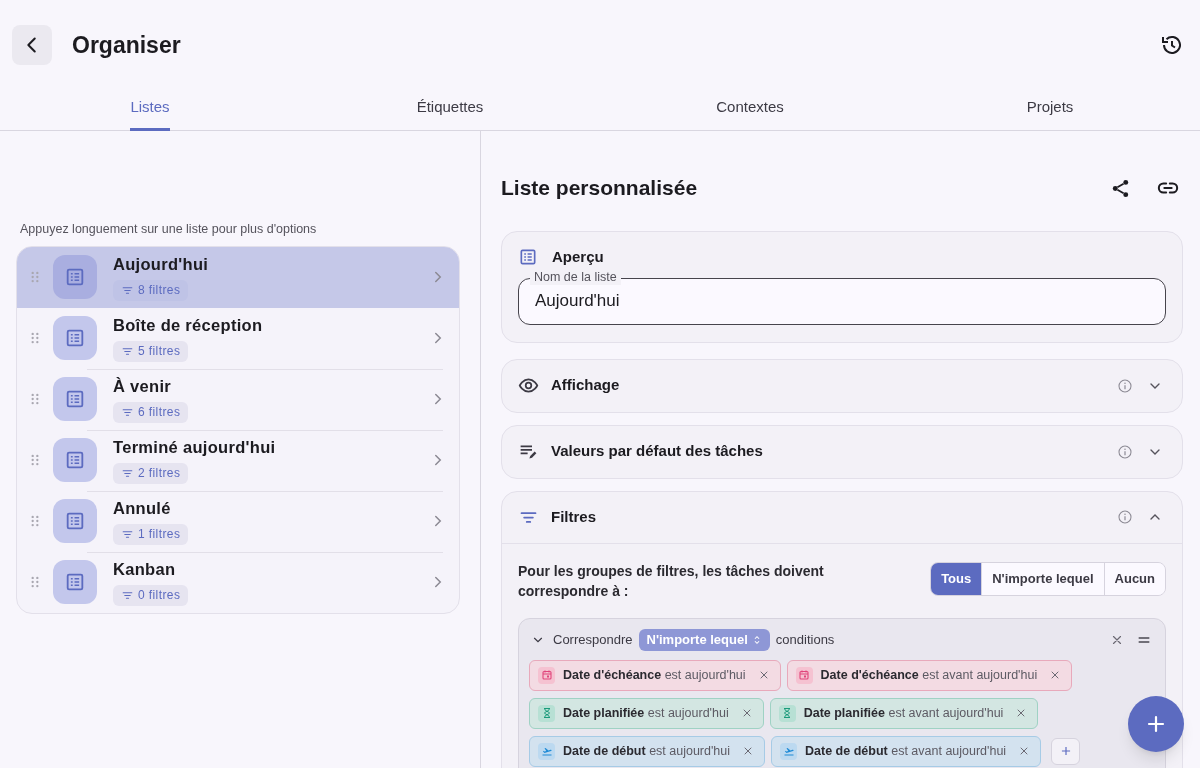 This screenshot has height=768, width=1200. I want to click on segment-option: Tous, so click(956, 578).